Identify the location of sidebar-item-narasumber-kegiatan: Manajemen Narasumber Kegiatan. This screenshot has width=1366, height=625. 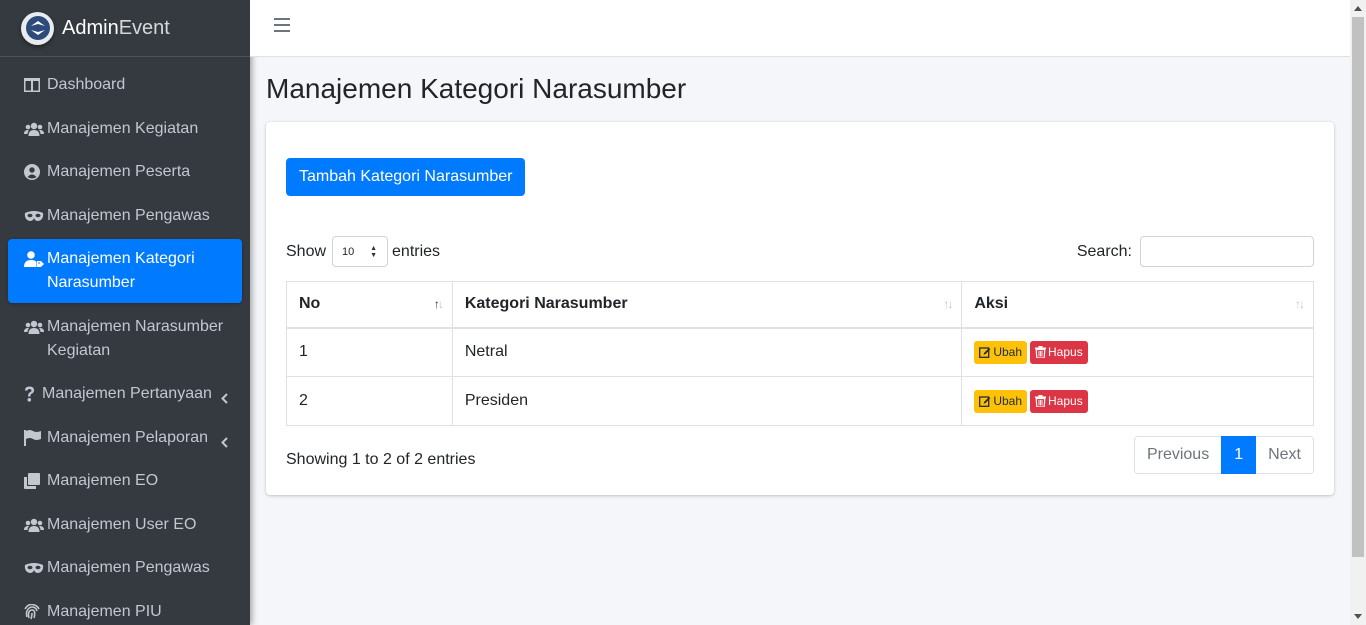
(125, 339).